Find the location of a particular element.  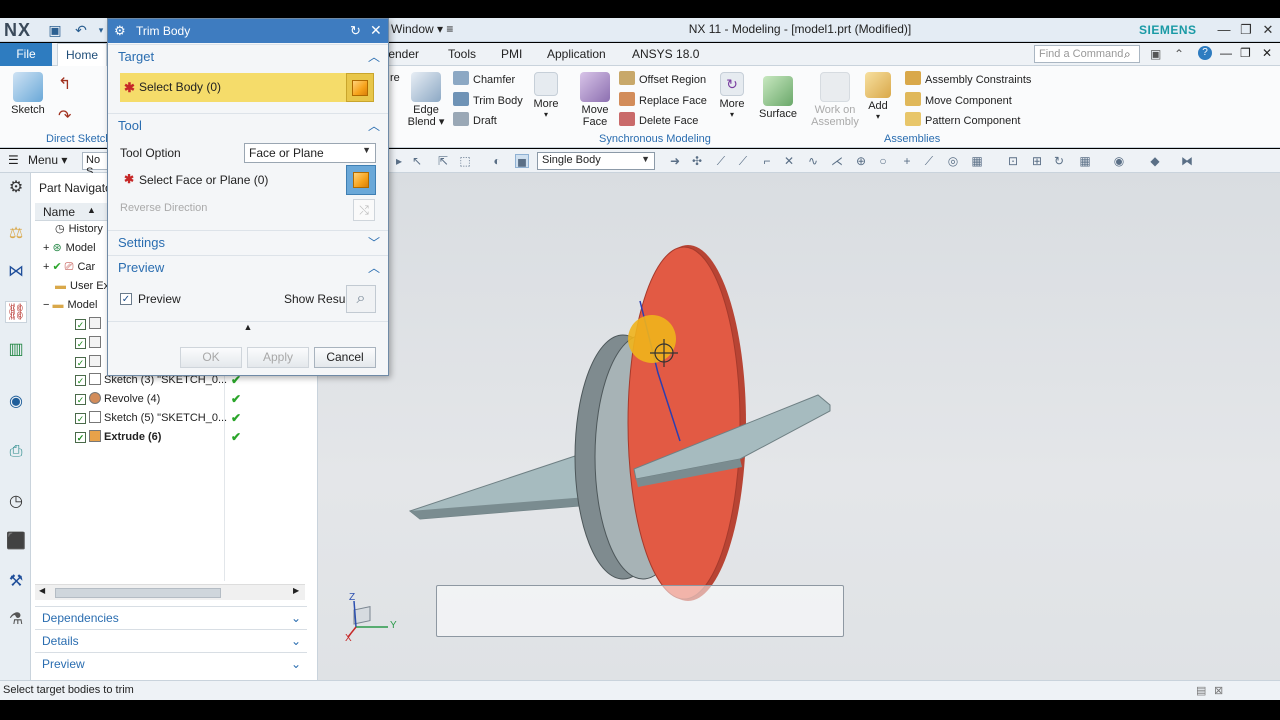

snap-point-icon: ✣ is located at coordinates (697, 161).